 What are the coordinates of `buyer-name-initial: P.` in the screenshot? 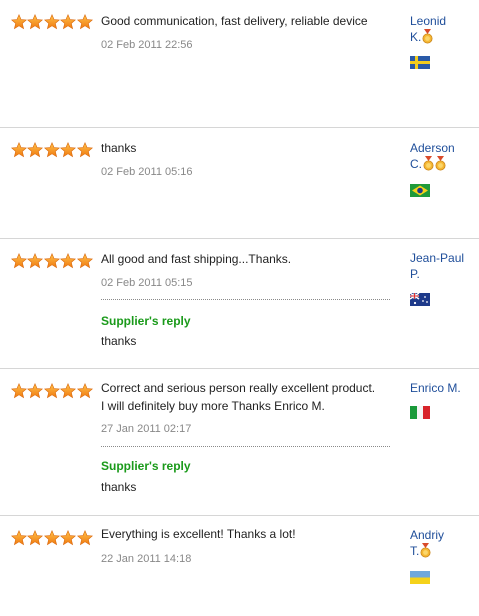 It's located at (443, 274).